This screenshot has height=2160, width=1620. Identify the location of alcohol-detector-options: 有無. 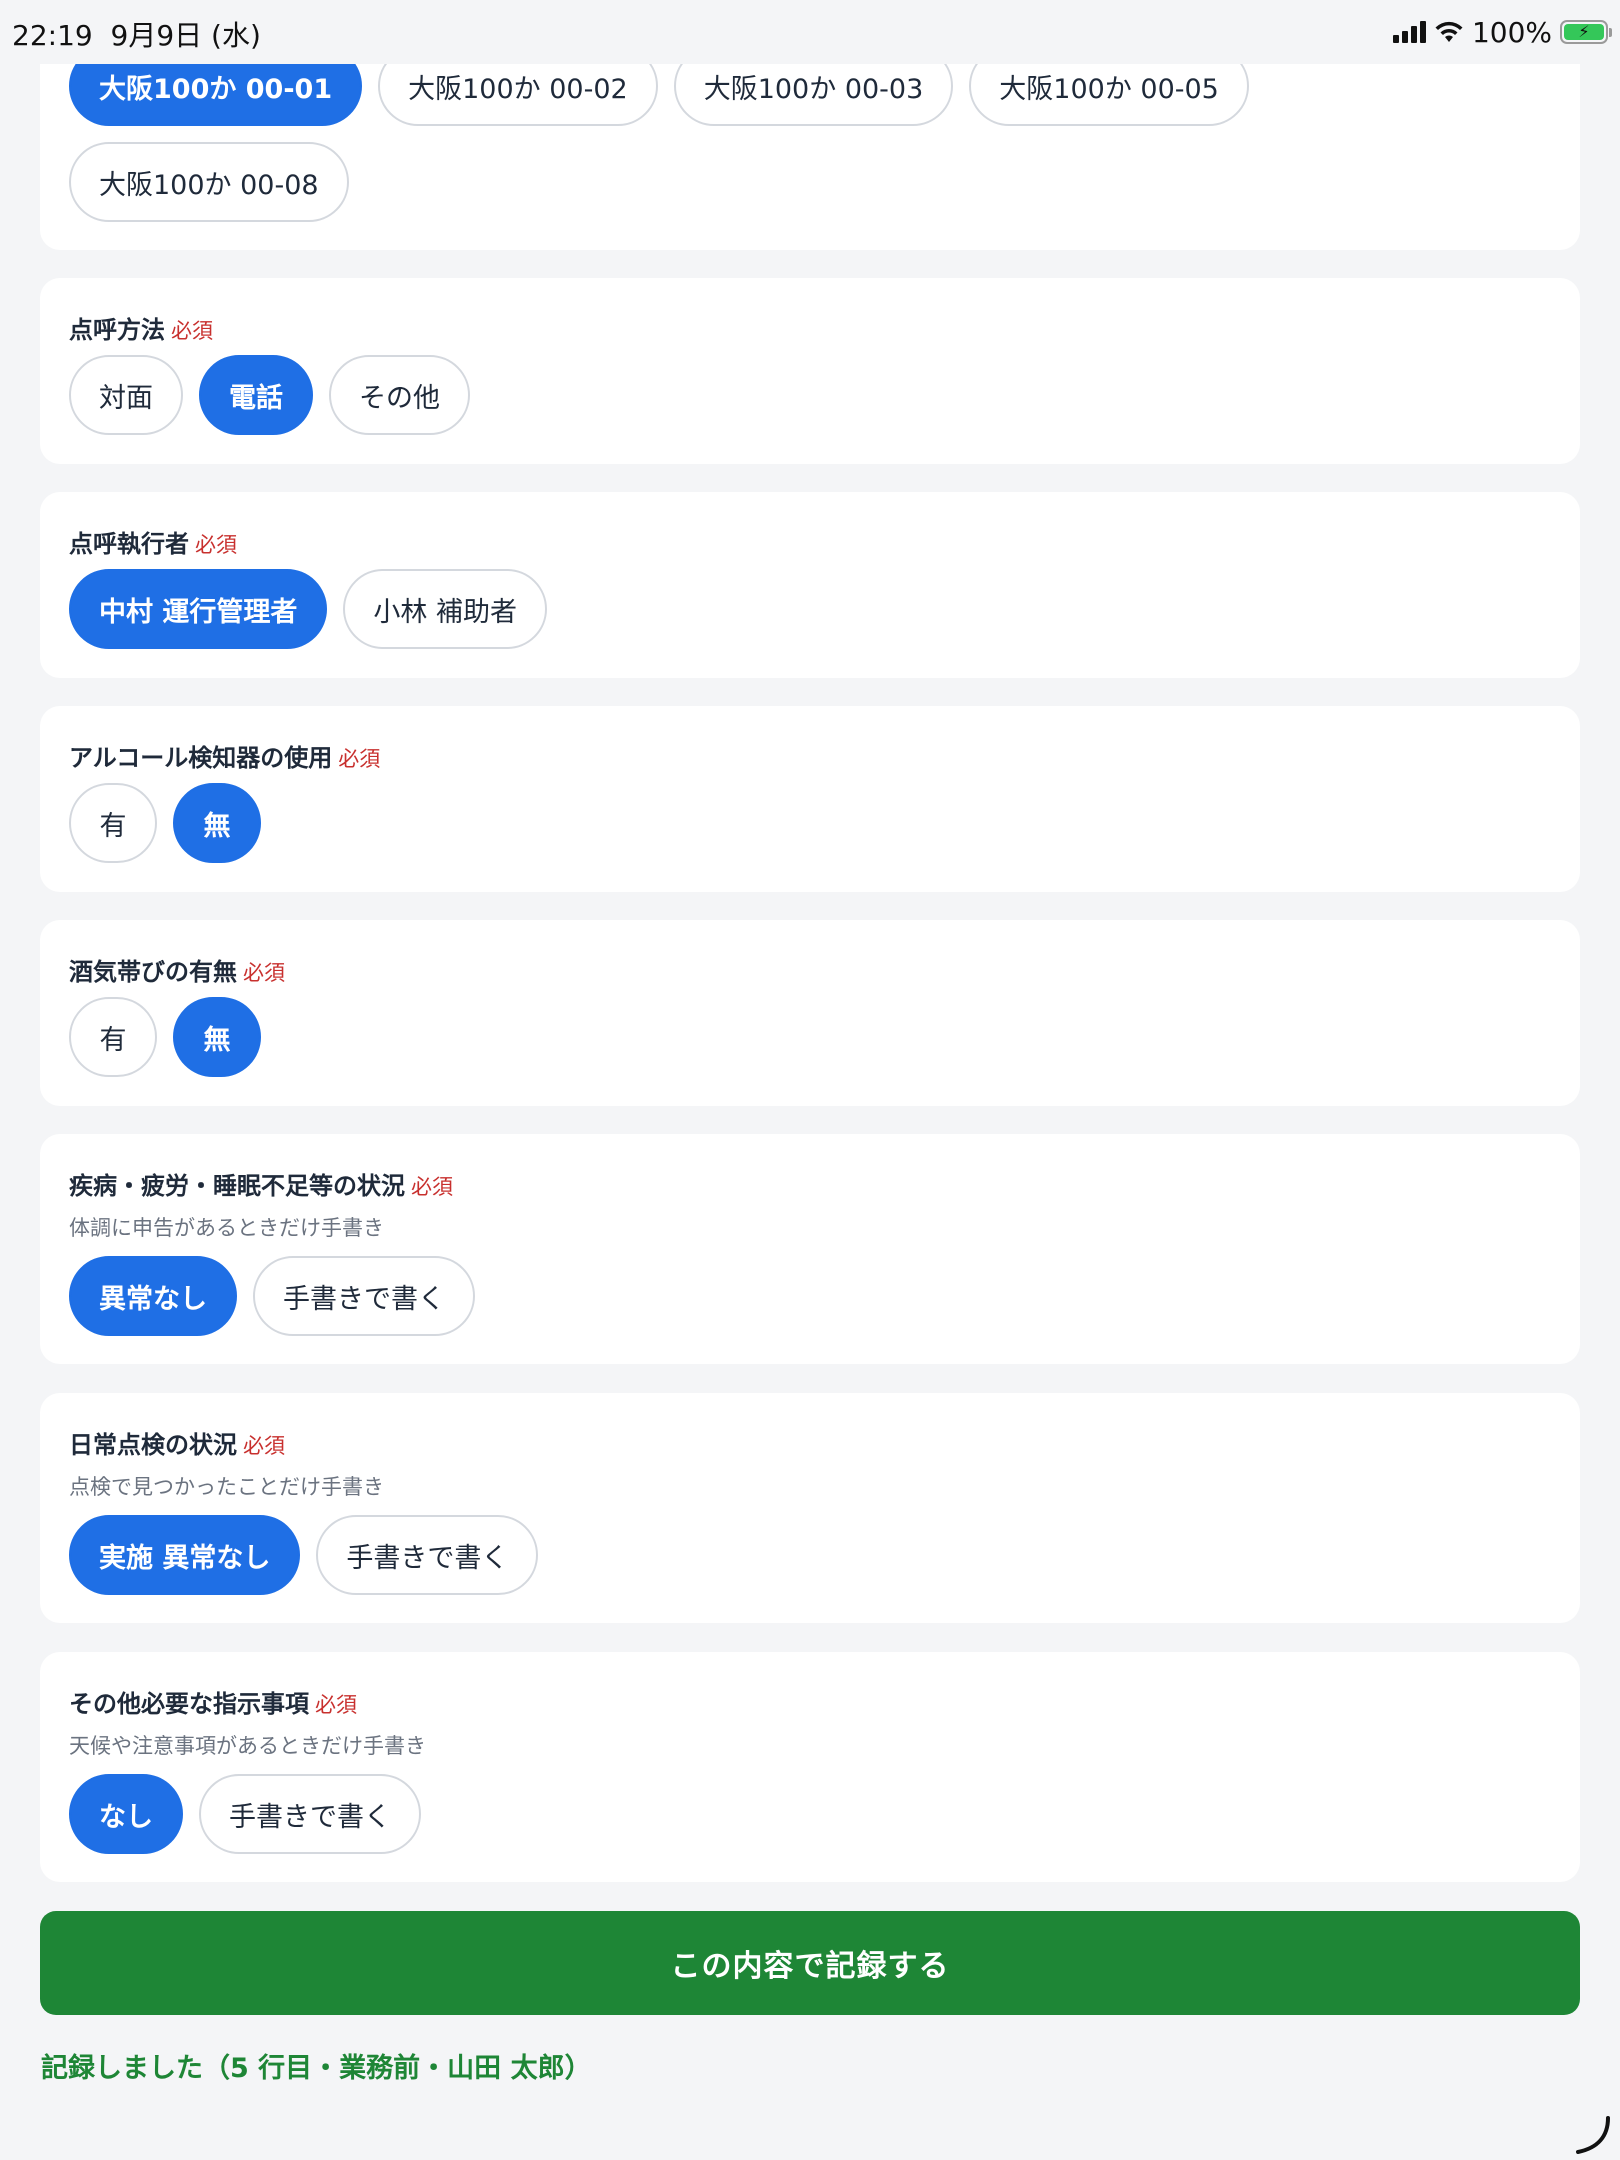
(719, 823).